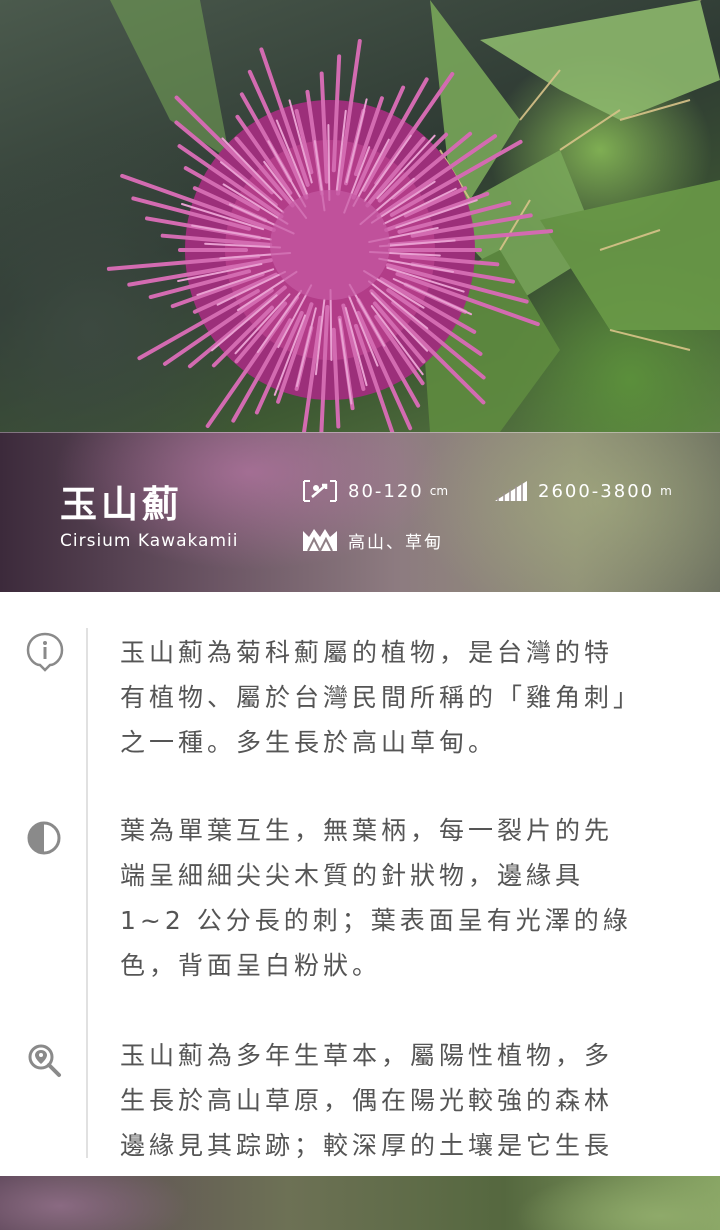 The image size is (720, 1230). What do you see at coordinates (386, 491) in the screenshot?
I see `height-value: 80-120` at bounding box center [386, 491].